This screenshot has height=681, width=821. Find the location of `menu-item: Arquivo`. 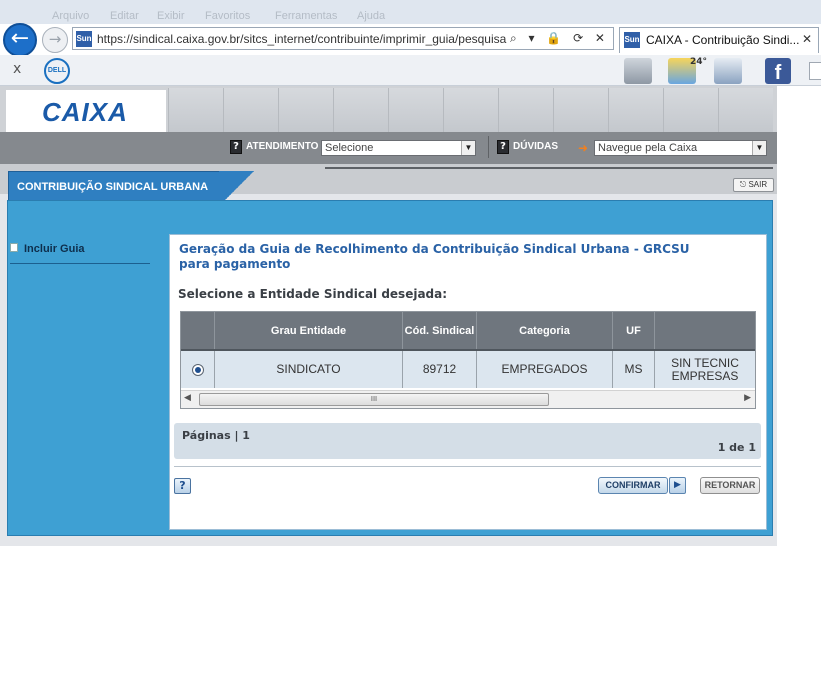

menu-item: Arquivo is located at coordinates (70, 16).